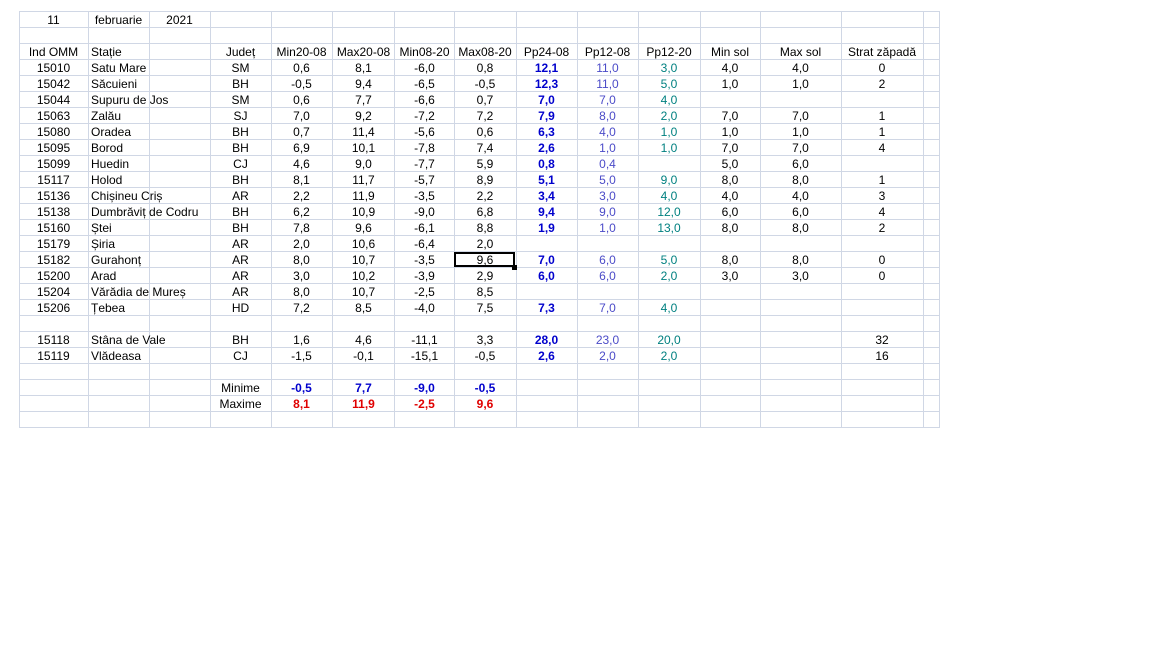  I want to click on table-cell: 6,8, so click(485, 212).